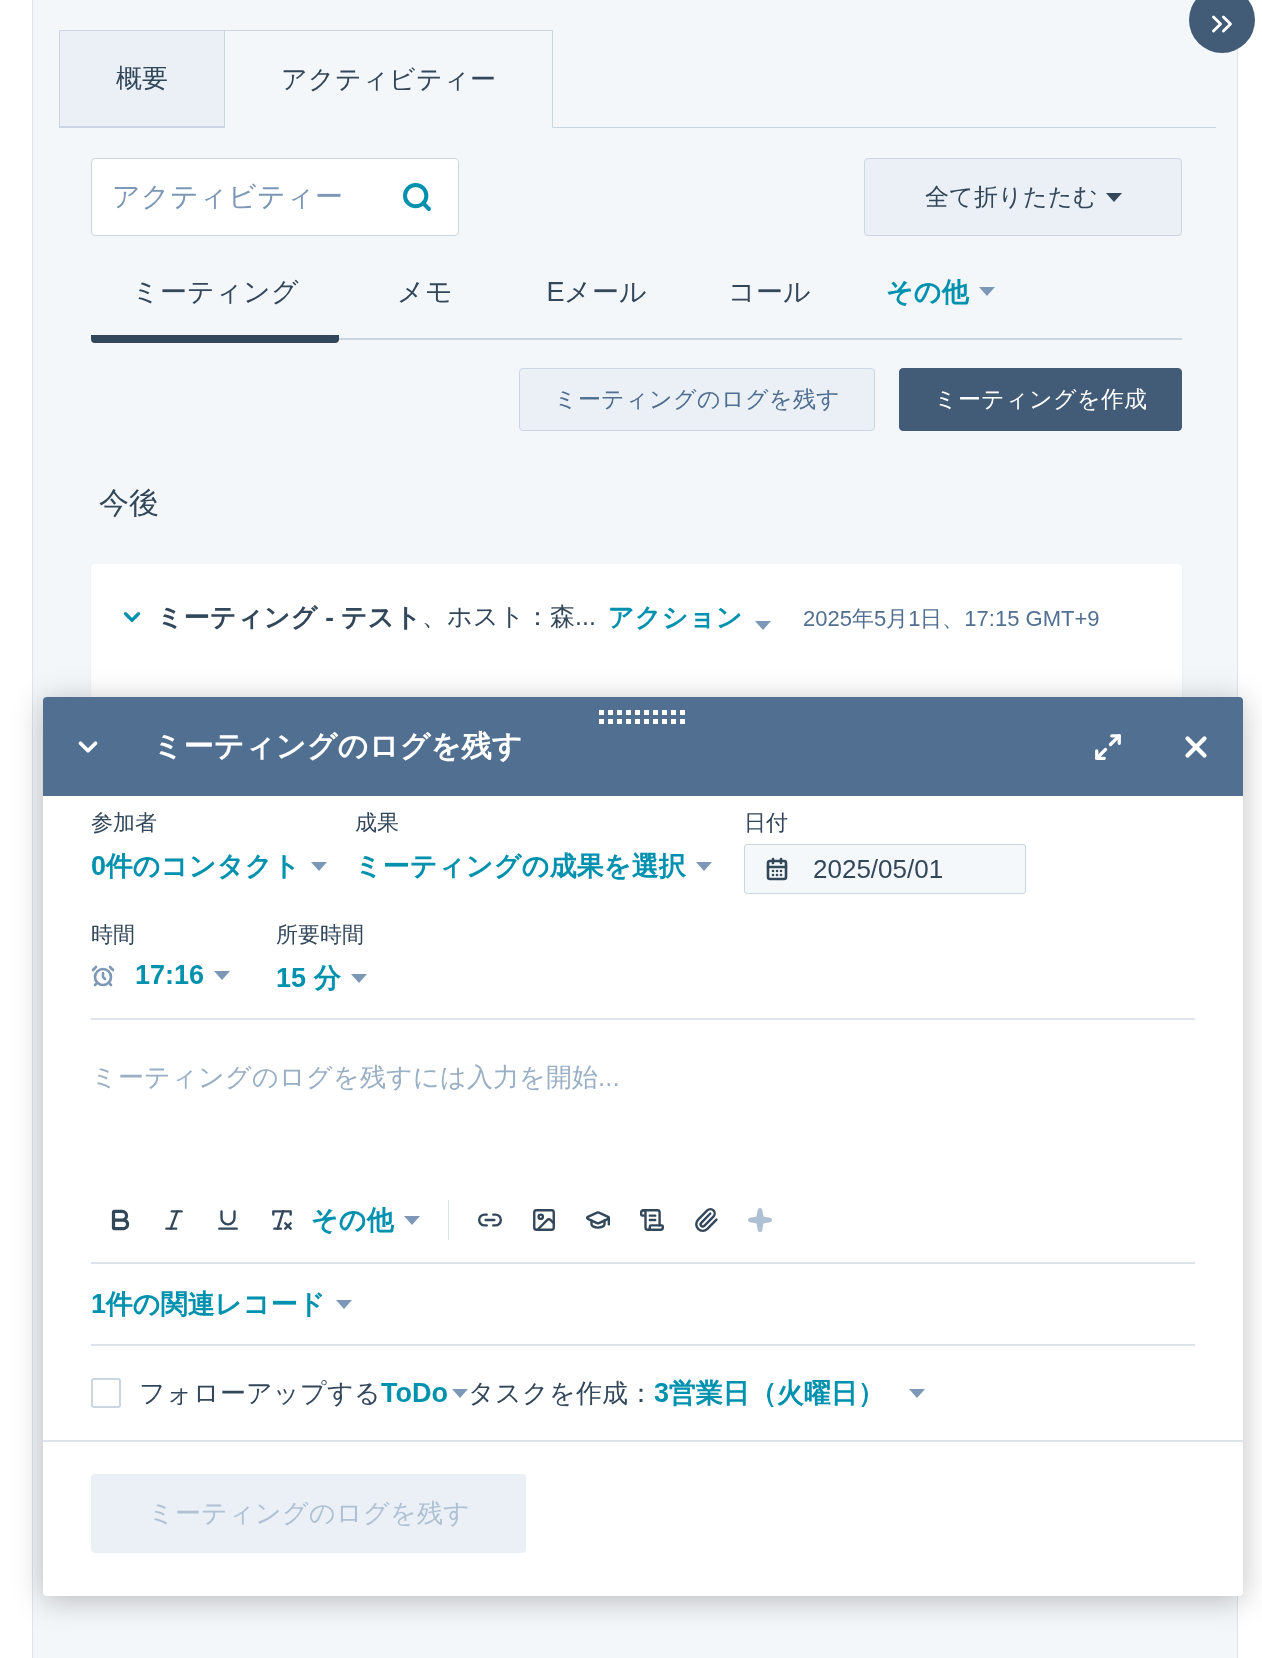  I want to click on search-icon, so click(417, 197).